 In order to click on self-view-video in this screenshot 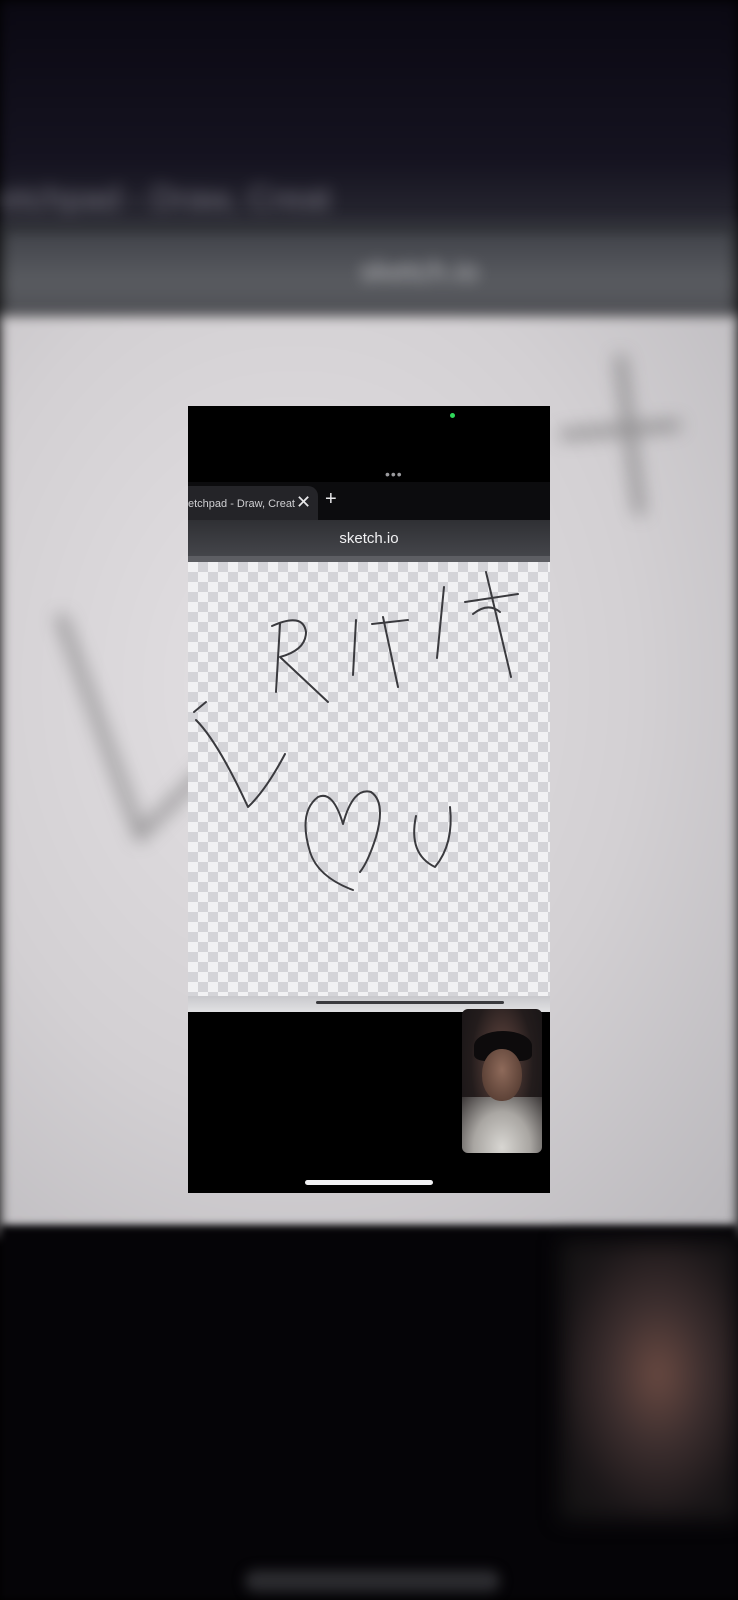, I will do `click(502, 1081)`.